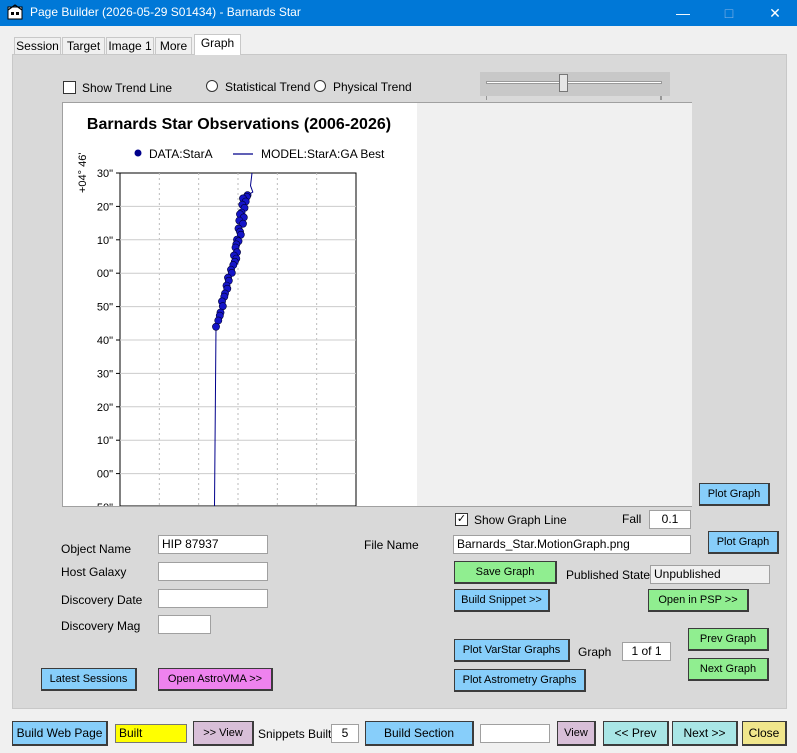  I want to click on app-icon, so click(15, 12).